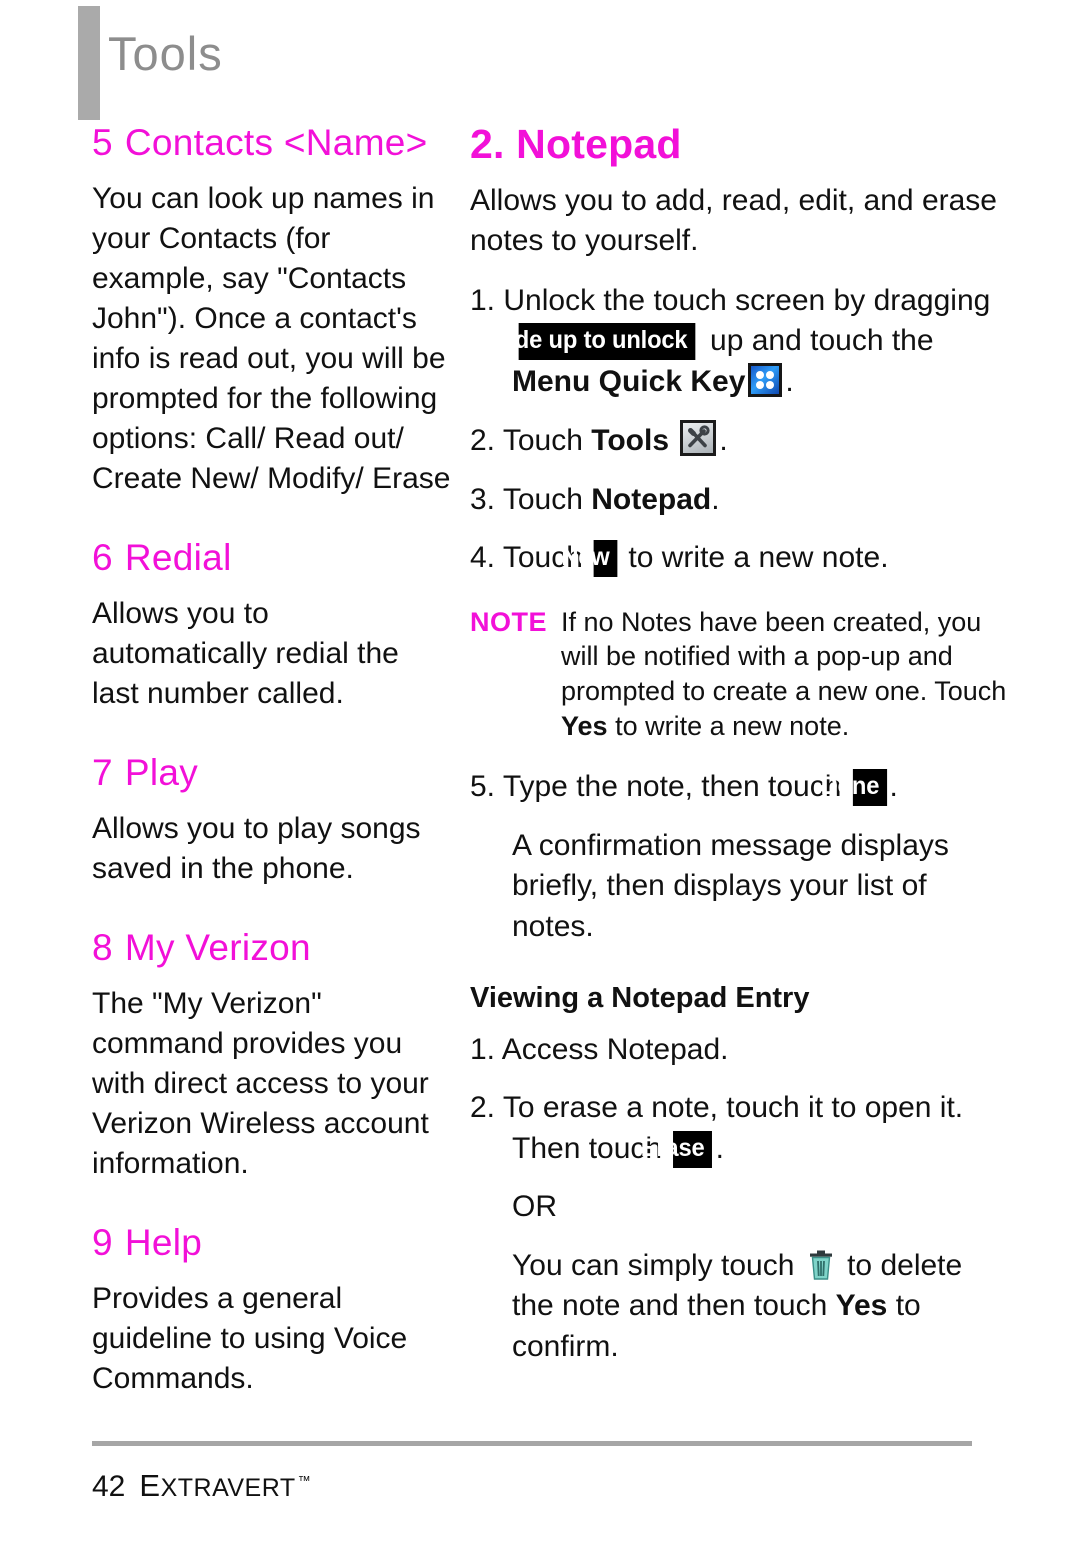 The height and width of the screenshot is (1552, 1080). I want to click on subsection-heading-viewing-entry: Viewing a Notepad Entry, so click(640, 998).